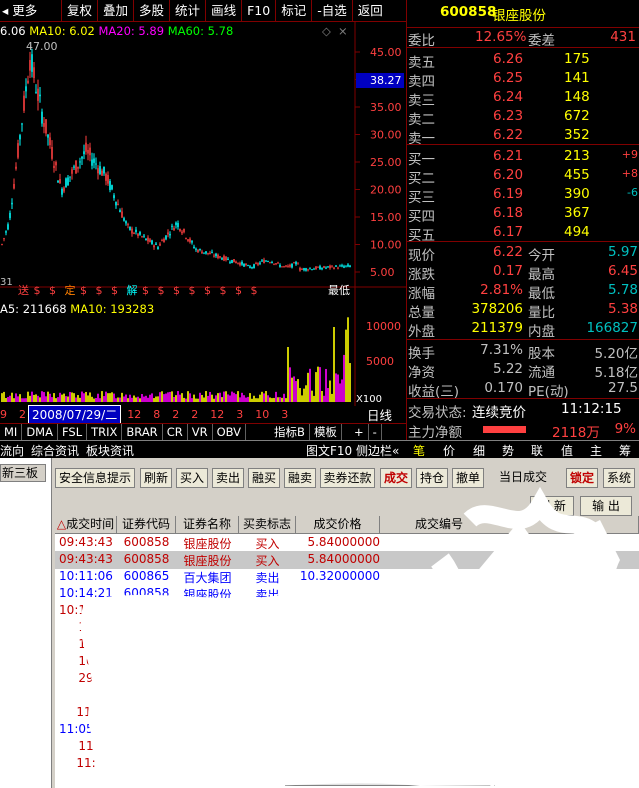 This screenshot has height=788, width=639. I want to click on security-info-button: 安全信息提示, so click(95, 478).